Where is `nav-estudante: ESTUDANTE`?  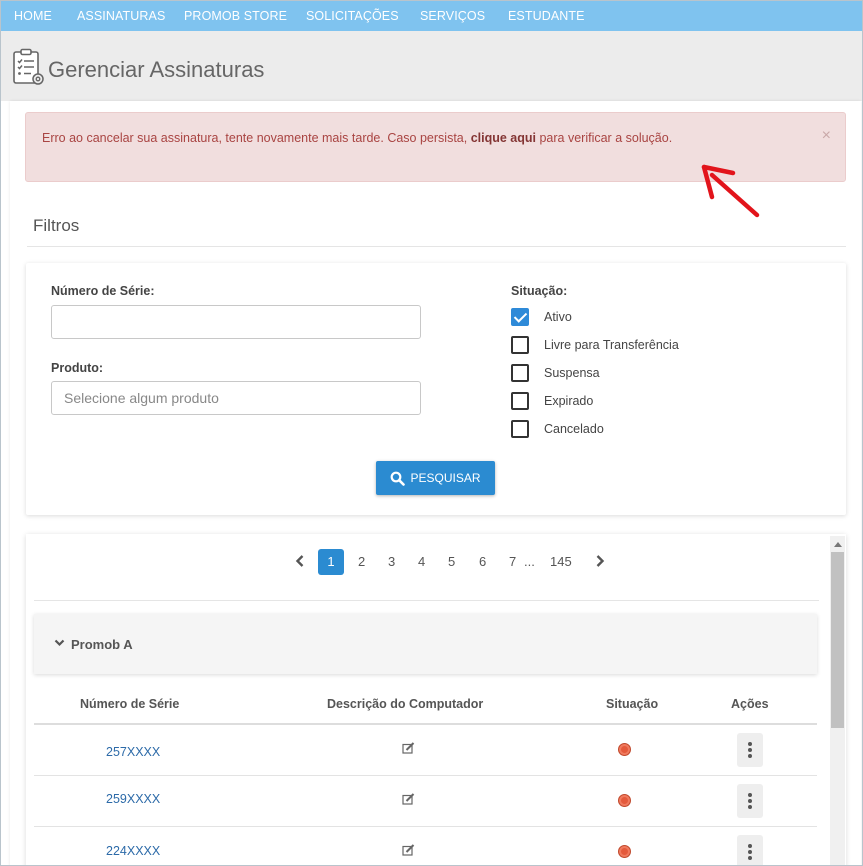
nav-estudante: ESTUDANTE is located at coordinates (546, 16).